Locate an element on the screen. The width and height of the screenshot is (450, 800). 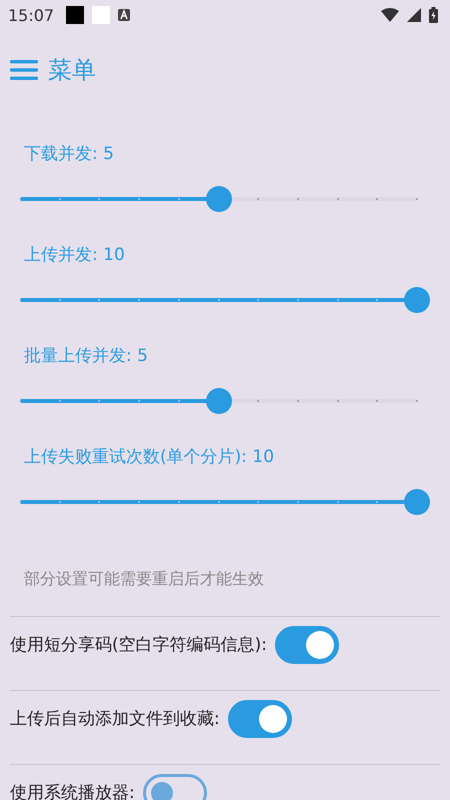
slider-label: 上传并发: 10 is located at coordinates (74, 255).